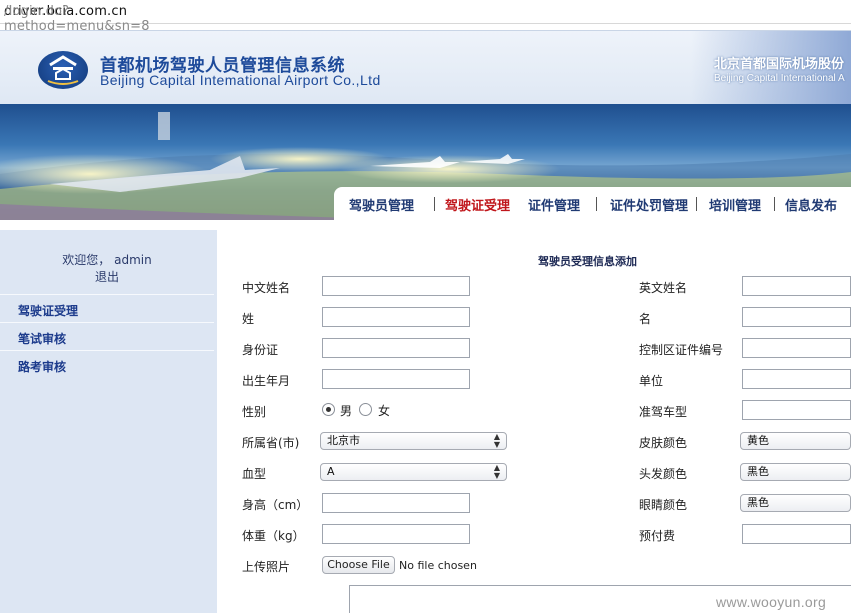 This screenshot has width=851, height=613. Describe the element at coordinates (396, 379) in the screenshot. I see `birth-input` at that location.